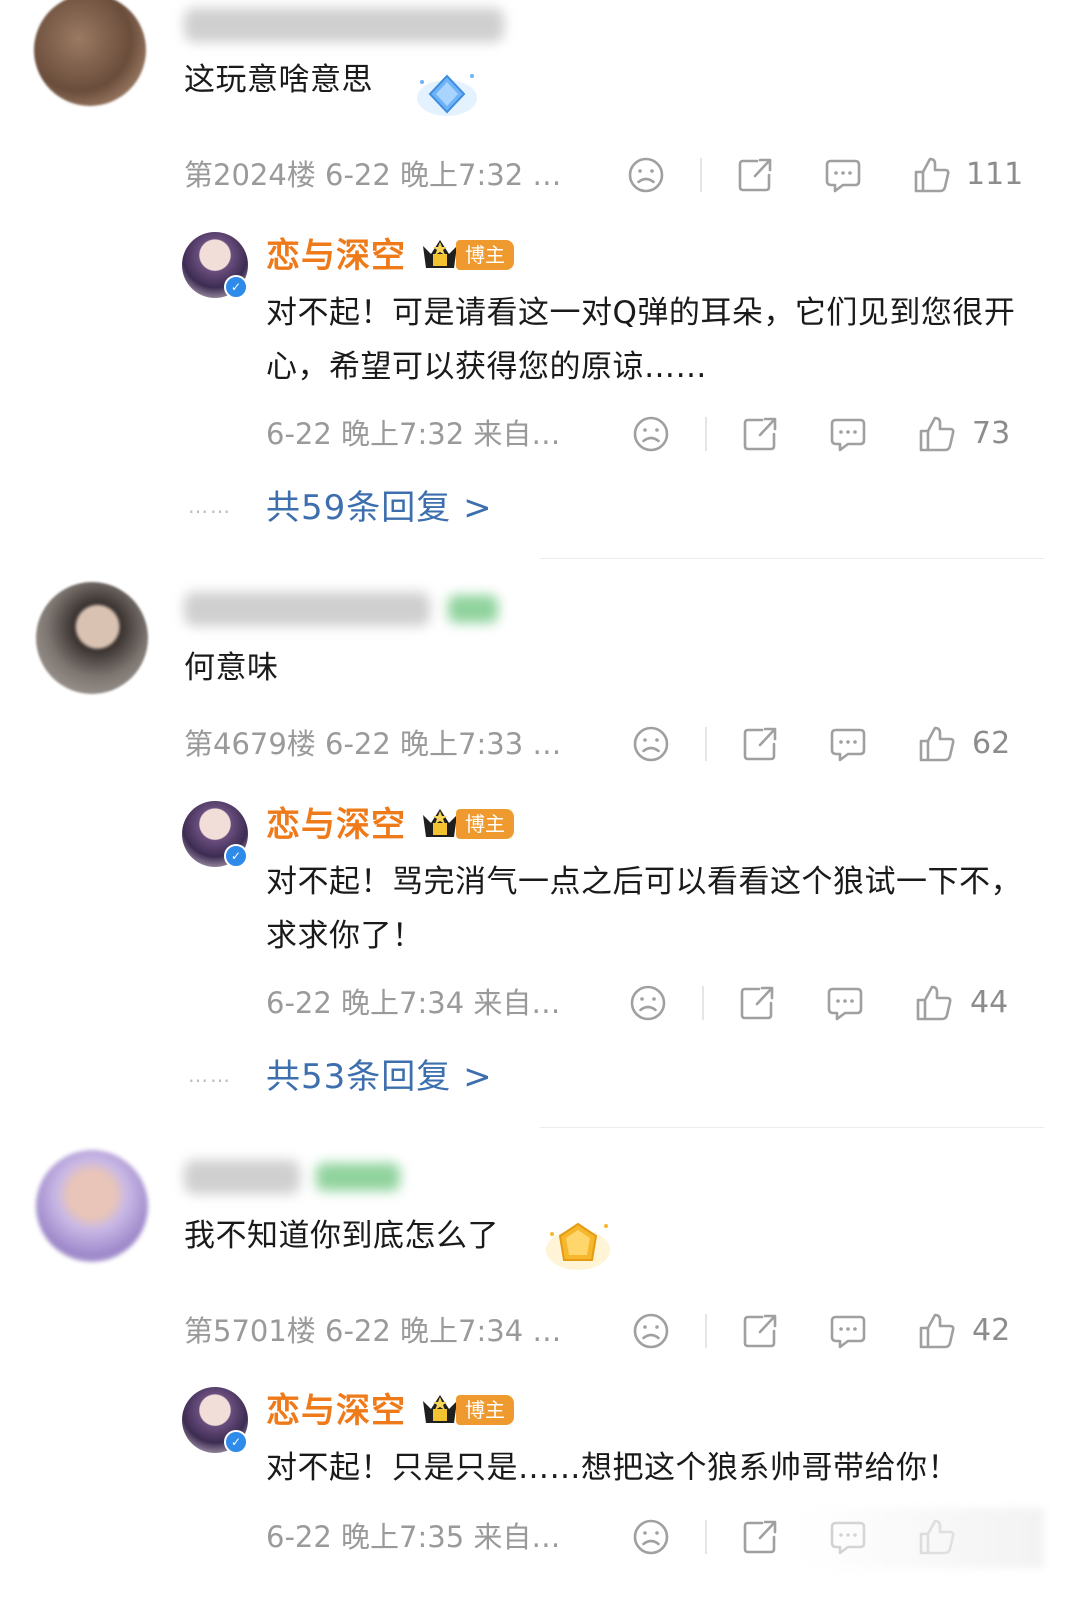 This screenshot has width=1080, height=1619. What do you see at coordinates (447, 95) in the screenshot?
I see `diamond-sticker-icon` at bounding box center [447, 95].